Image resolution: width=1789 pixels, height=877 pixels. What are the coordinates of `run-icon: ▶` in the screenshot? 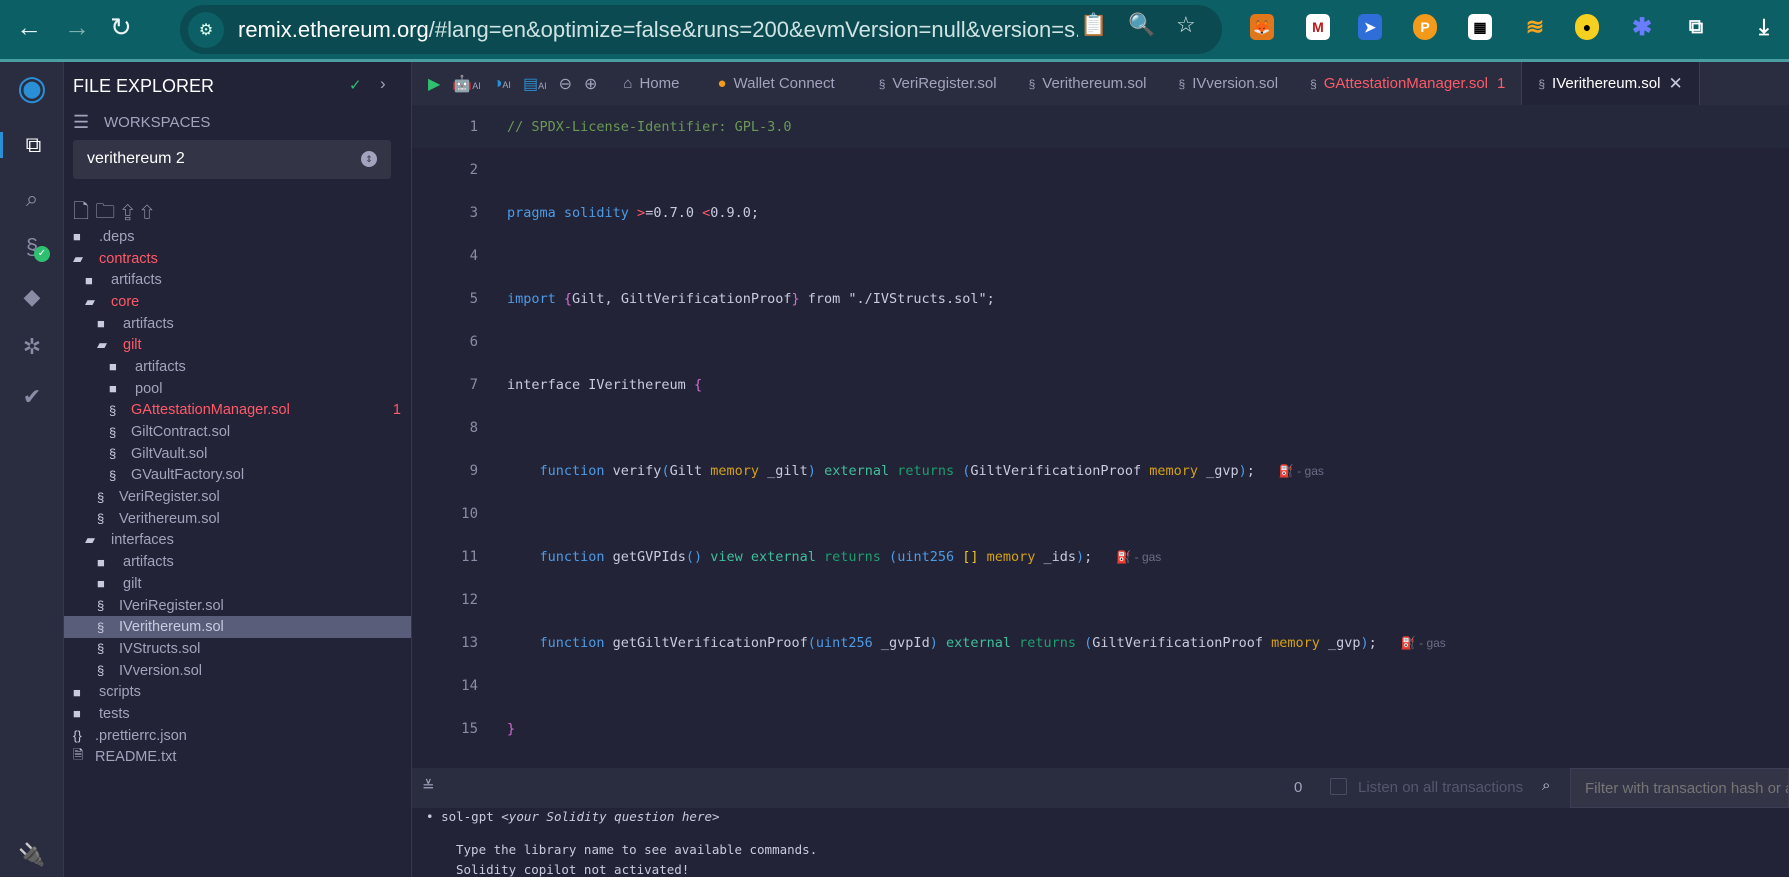 It's located at (434, 84).